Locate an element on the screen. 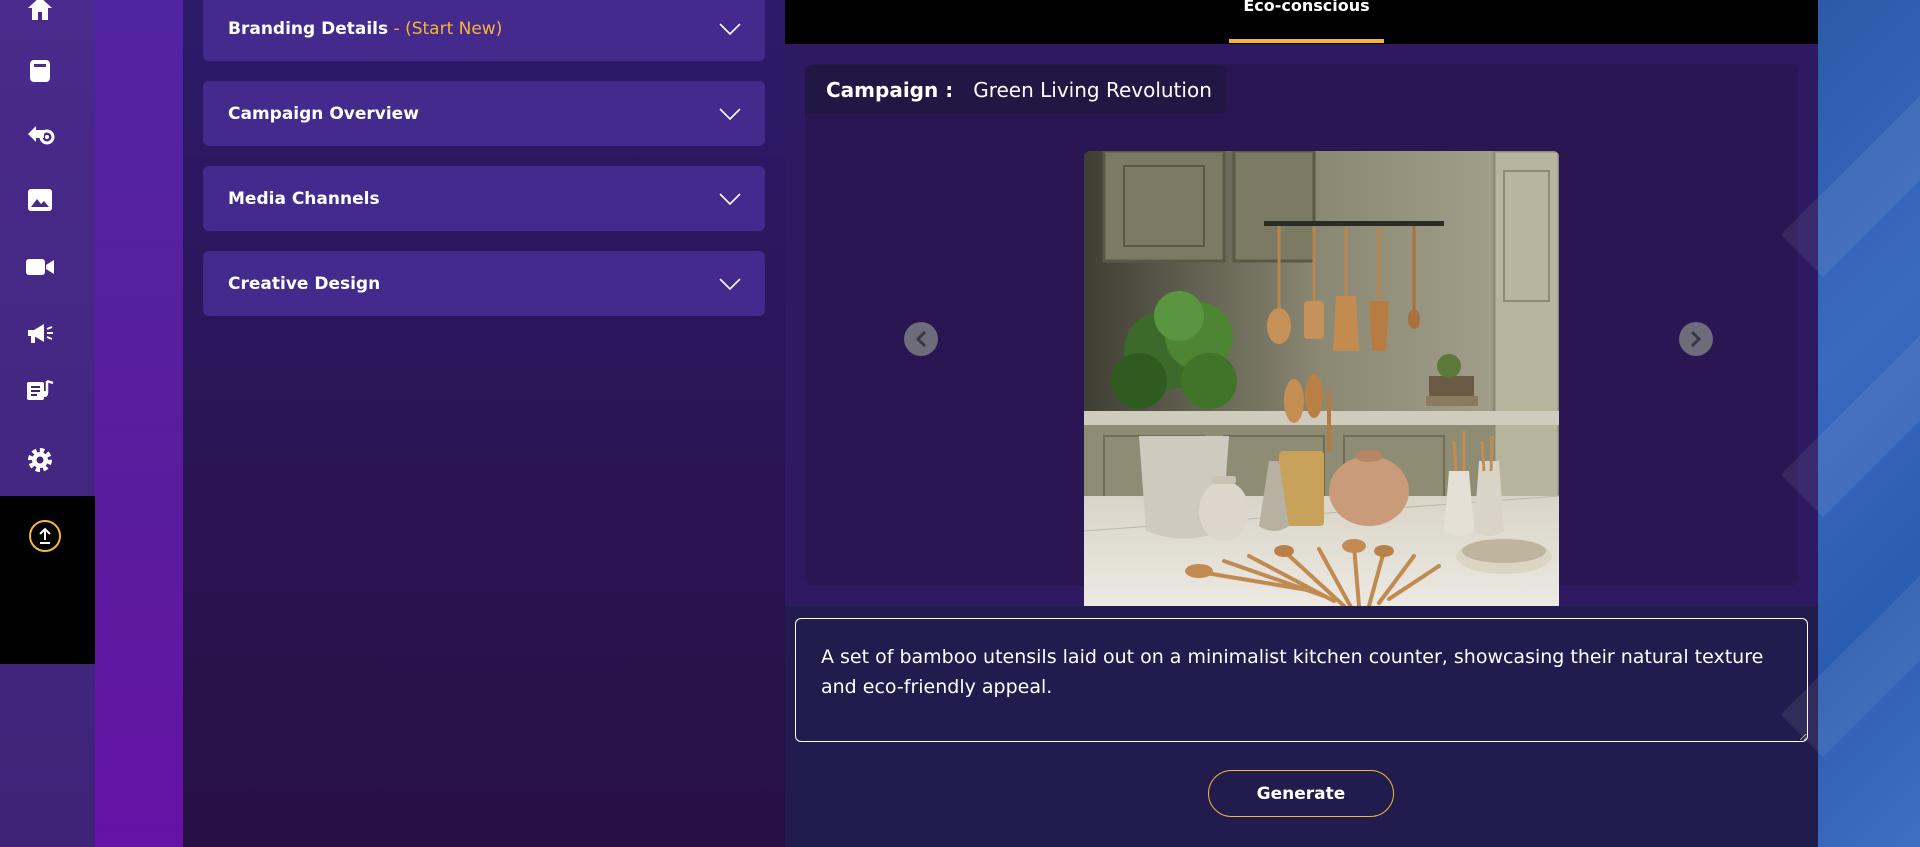  upload-icon is located at coordinates (45, 536).